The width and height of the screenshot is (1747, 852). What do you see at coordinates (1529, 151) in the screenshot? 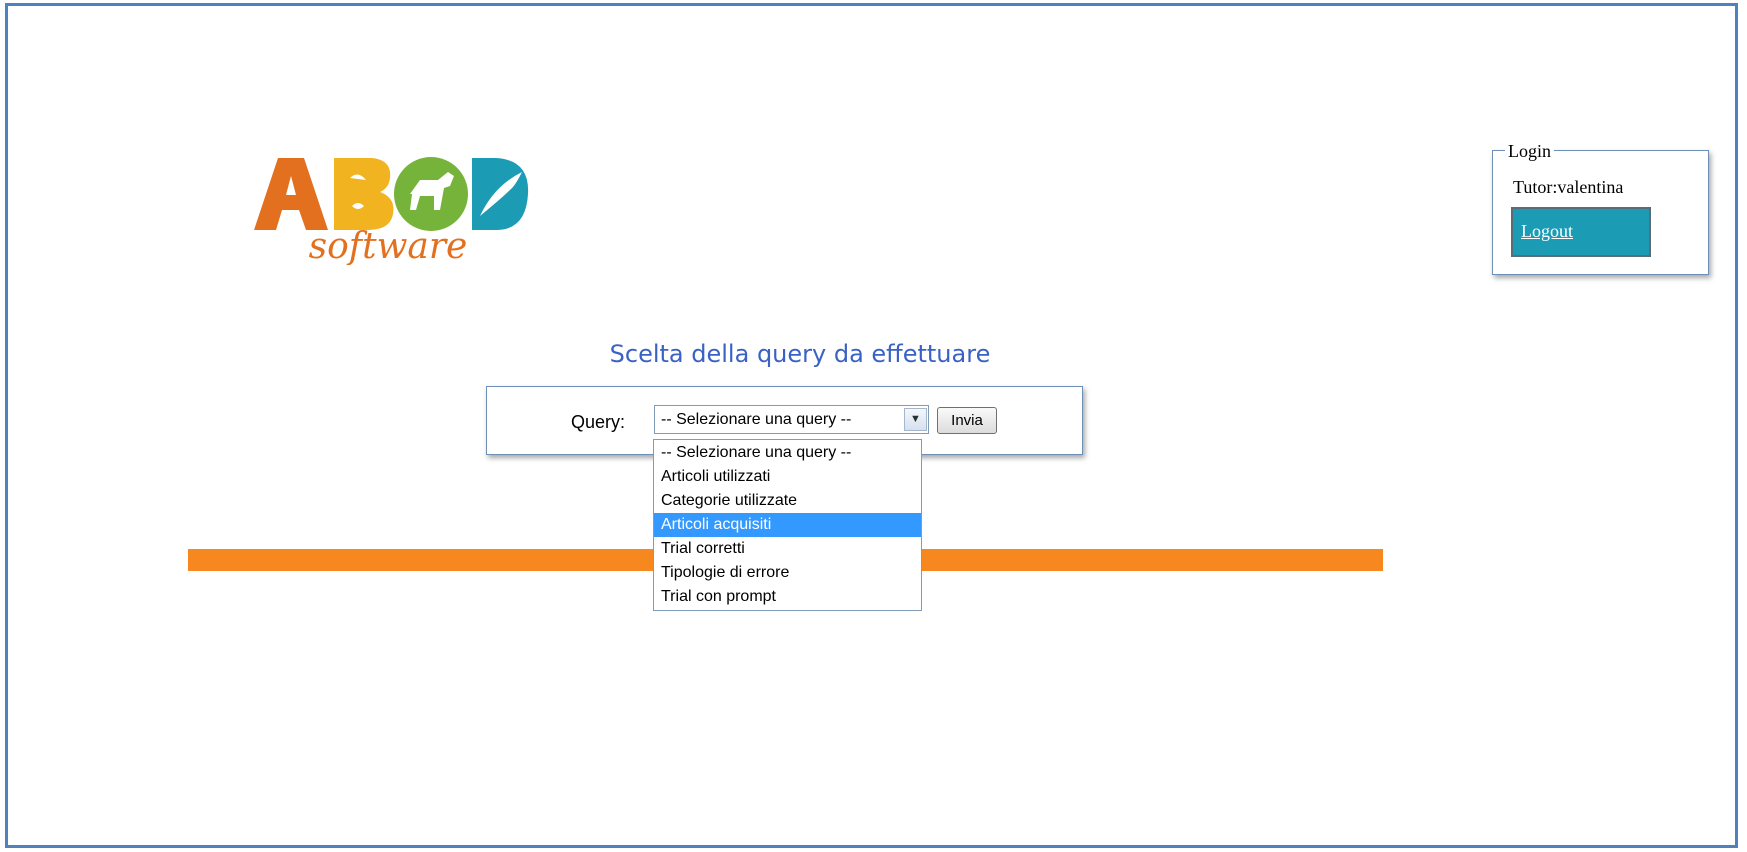
I see `login-legend: Login` at bounding box center [1529, 151].